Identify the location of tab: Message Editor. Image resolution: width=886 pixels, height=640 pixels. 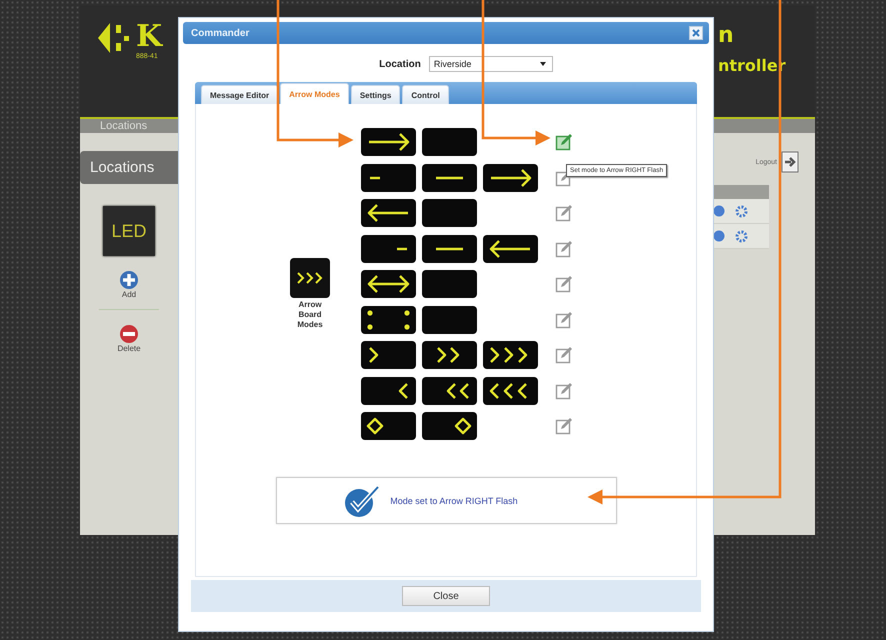
(239, 94).